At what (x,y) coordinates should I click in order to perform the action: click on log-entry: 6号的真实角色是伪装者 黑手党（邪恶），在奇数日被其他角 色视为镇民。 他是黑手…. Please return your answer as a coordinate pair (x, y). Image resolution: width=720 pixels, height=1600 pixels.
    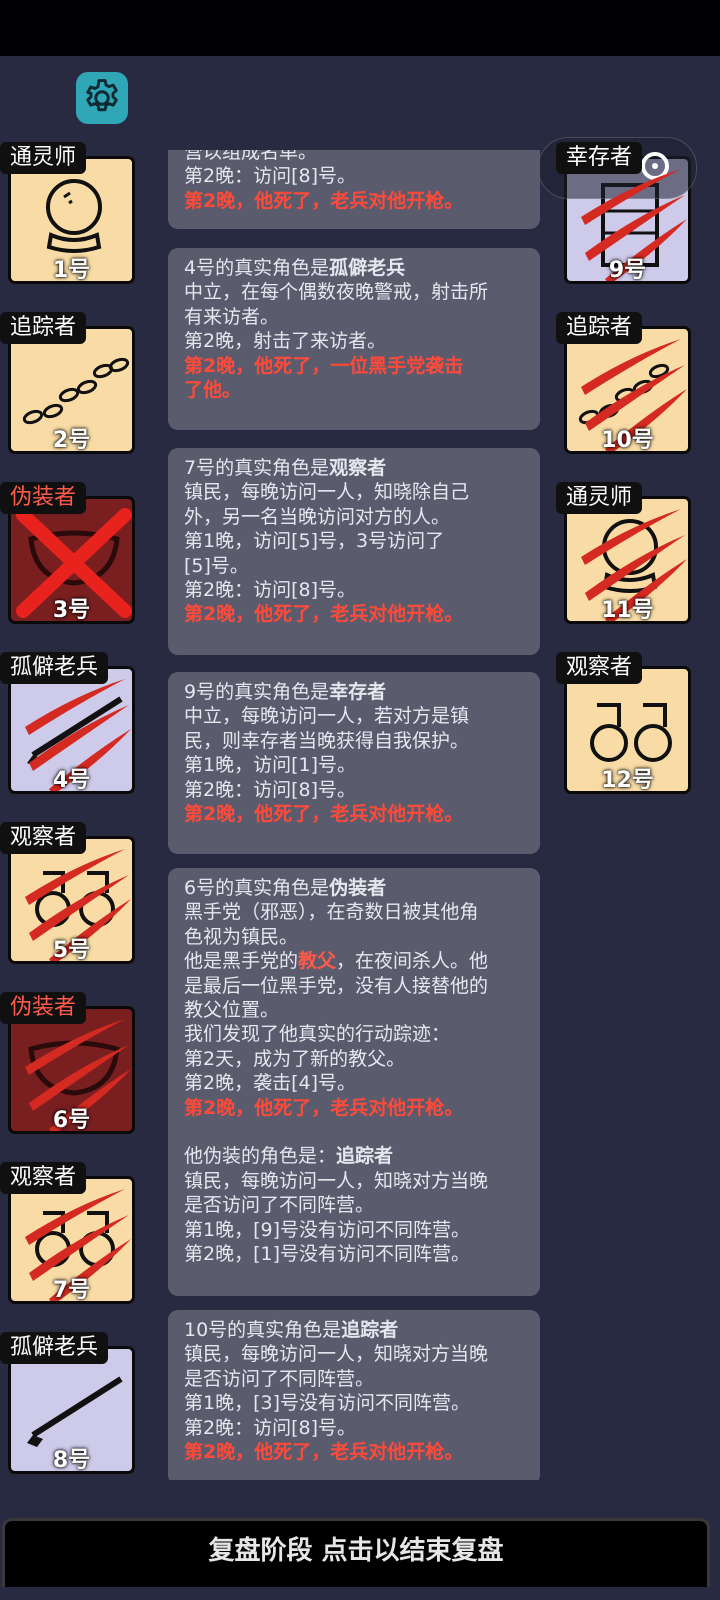
    Looking at the image, I should click on (354, 1082).